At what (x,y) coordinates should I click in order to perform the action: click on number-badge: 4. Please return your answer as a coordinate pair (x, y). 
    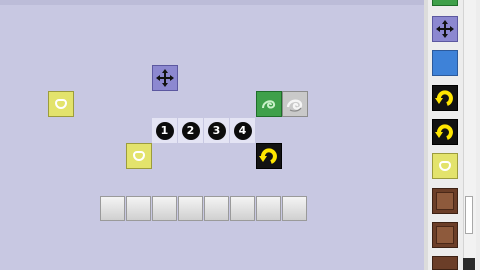
    Looking at the image, I should click on (242, 130).